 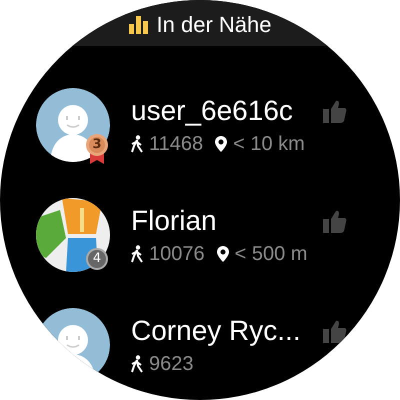 I want to click on user-name: Florian, so click(x=174, y=220).